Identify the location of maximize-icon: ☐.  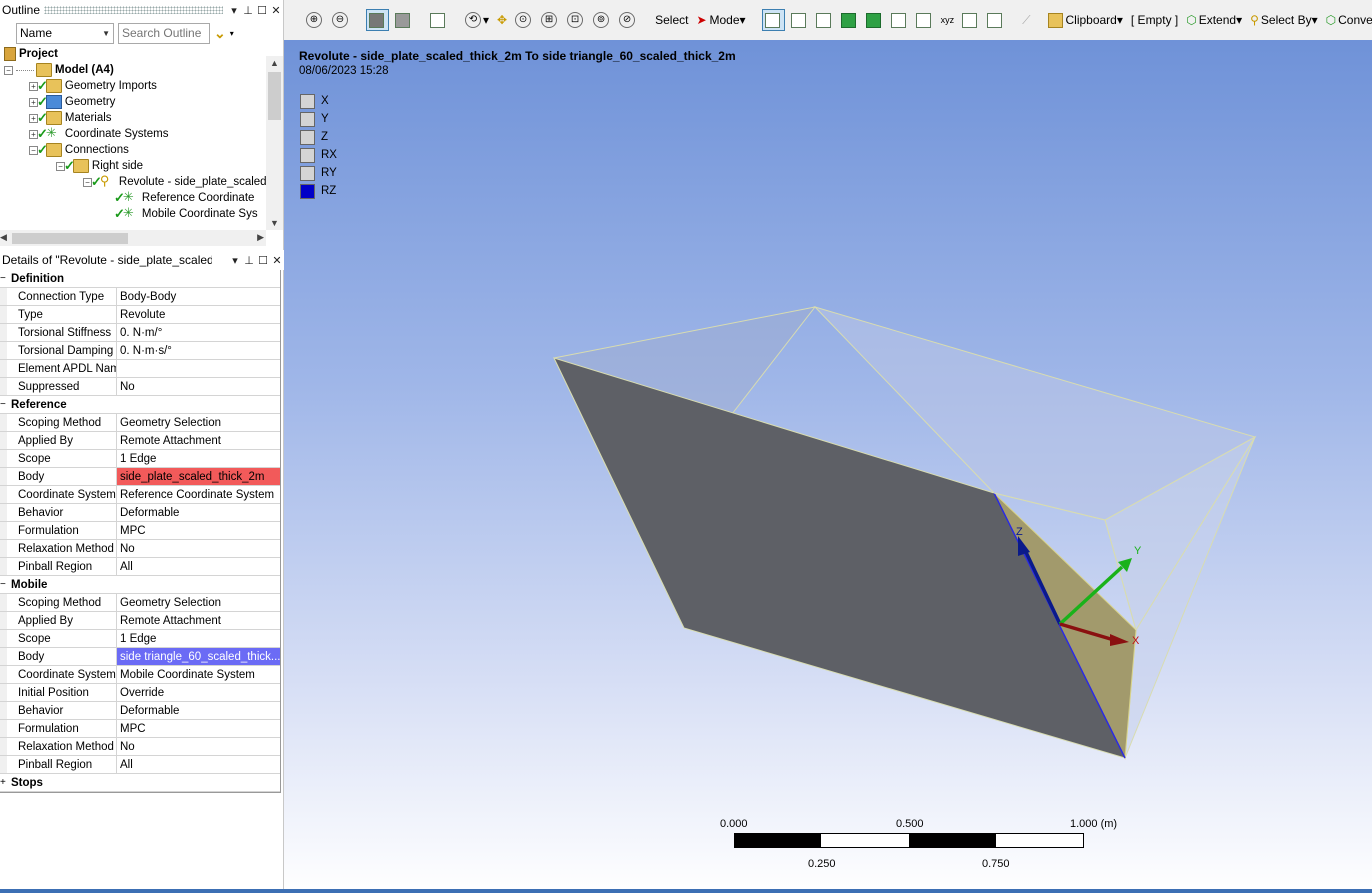
(263, 260).